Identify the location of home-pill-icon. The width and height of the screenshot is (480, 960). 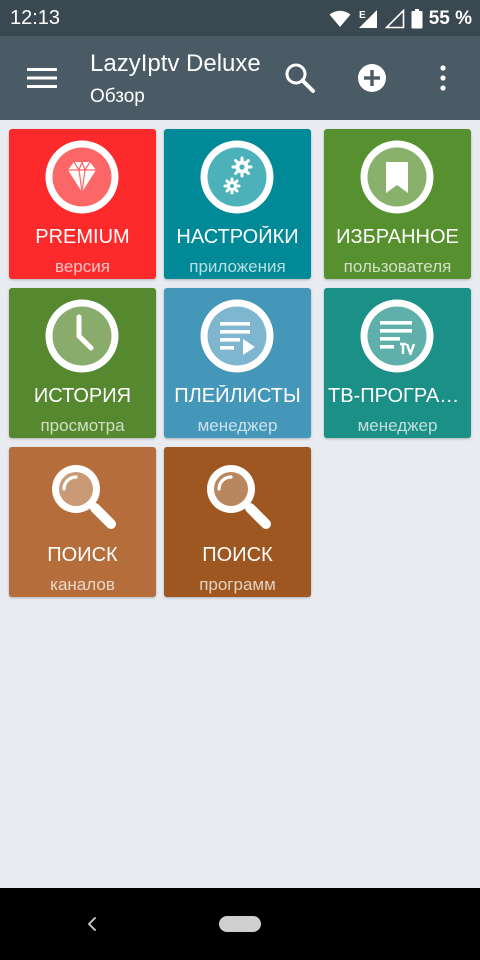
(240, 924).